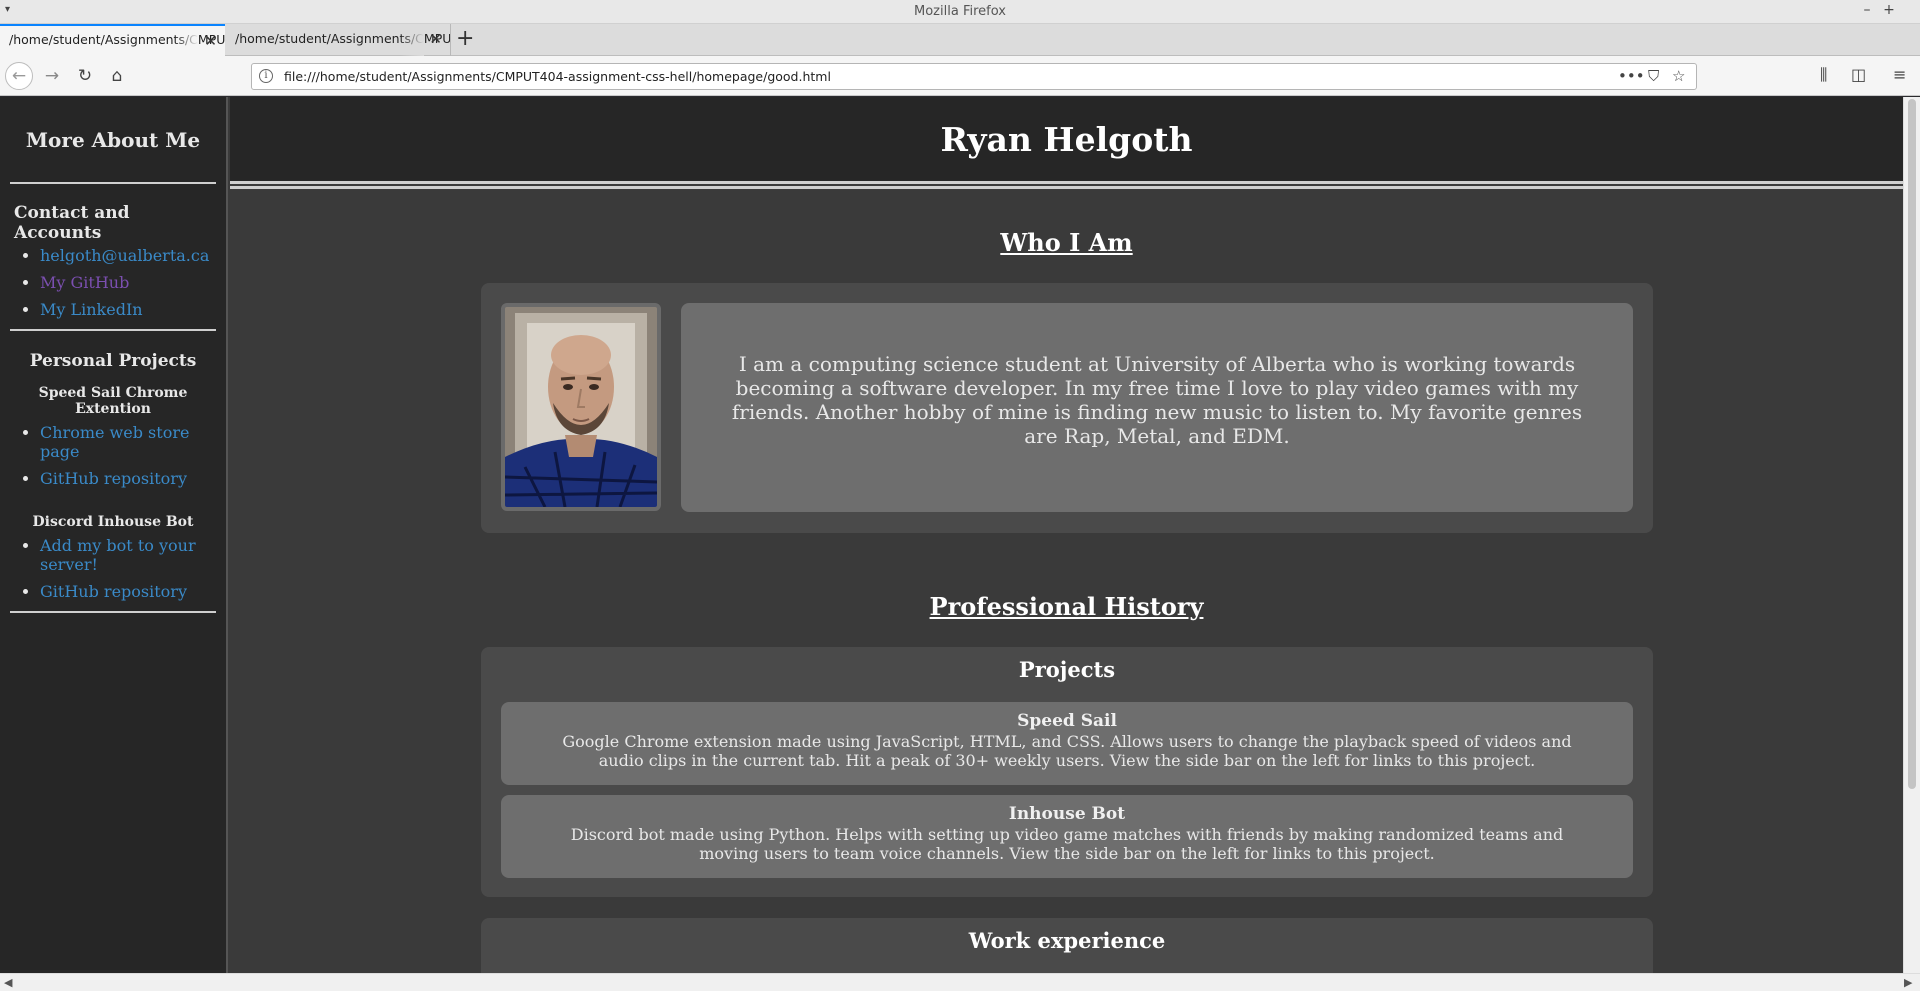 The height and width of the screenshot is (991, 1920). I want to click on speedsail-github-link: GitHub repository, so click(113, 478).